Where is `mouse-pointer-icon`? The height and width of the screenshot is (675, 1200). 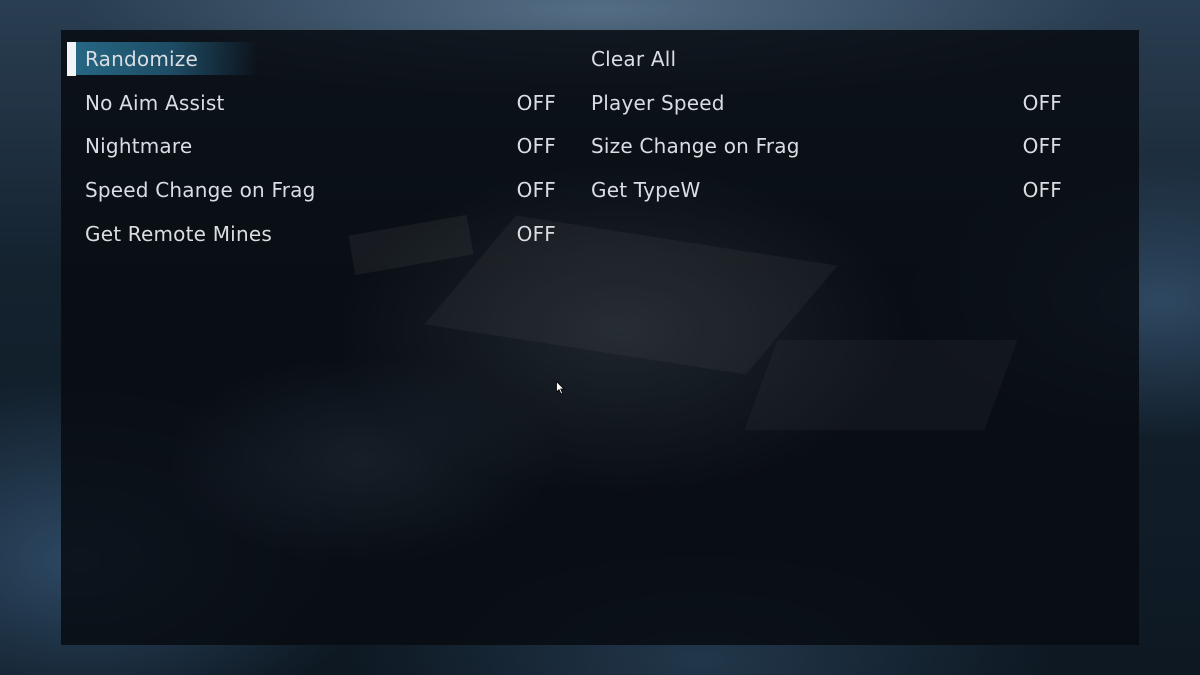 mouse-pointer-icon is located at coordinates (560, 388).